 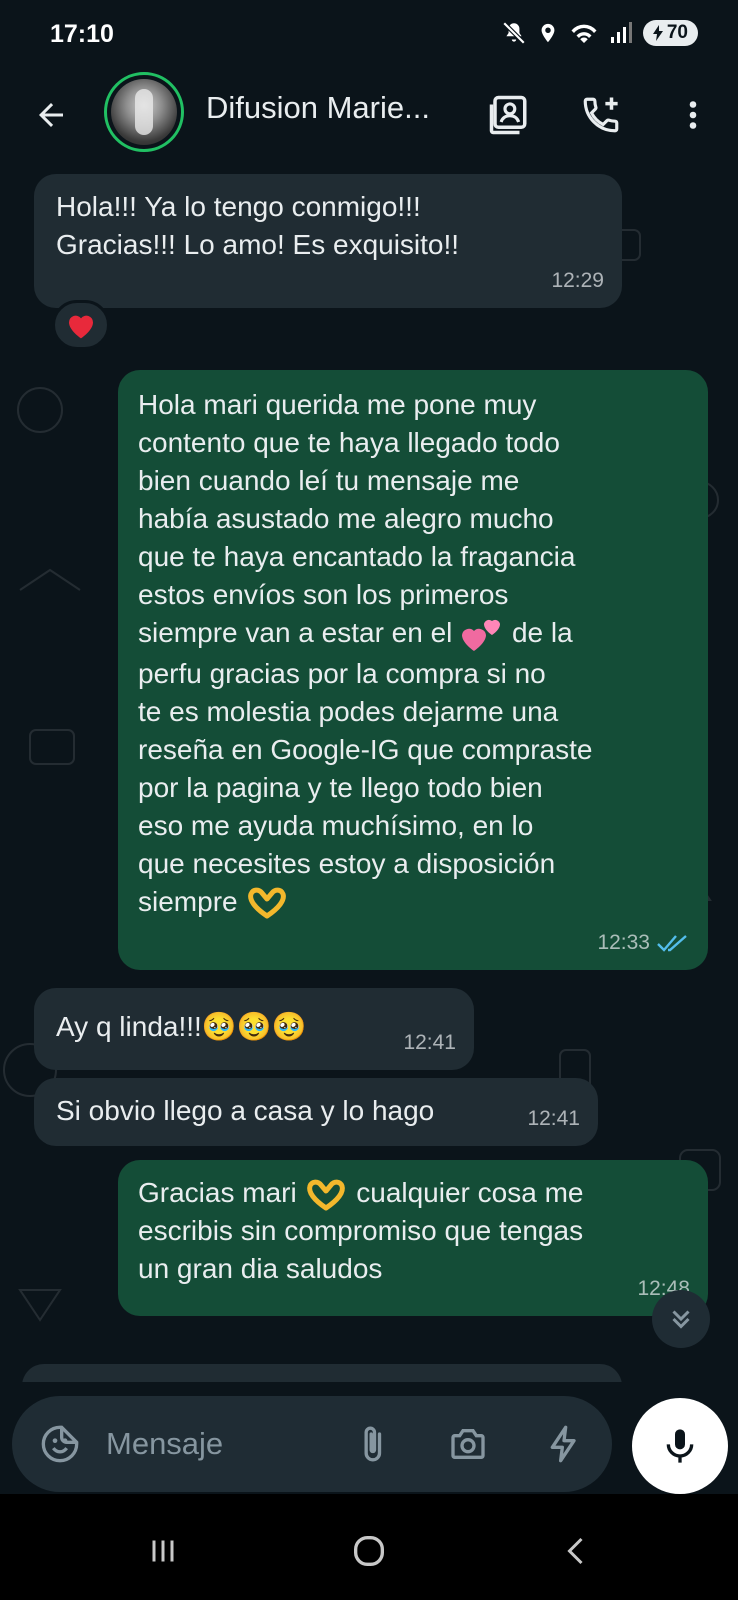 I want to click on add-call-icon, so click(x=601, y=115).